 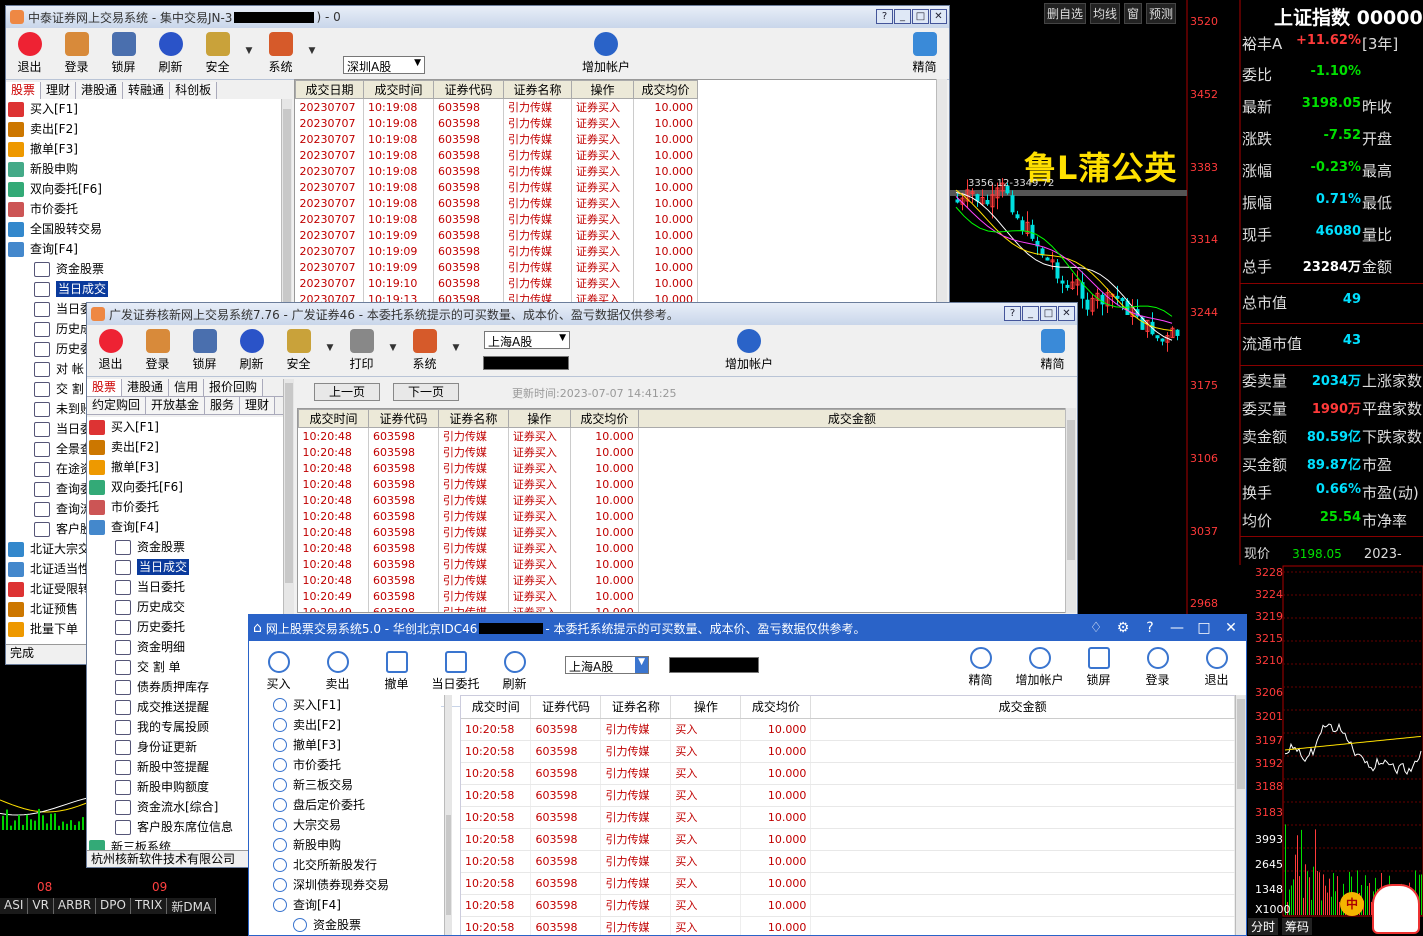 I want to click on system-button: 系统, so click(x=424, y=350).